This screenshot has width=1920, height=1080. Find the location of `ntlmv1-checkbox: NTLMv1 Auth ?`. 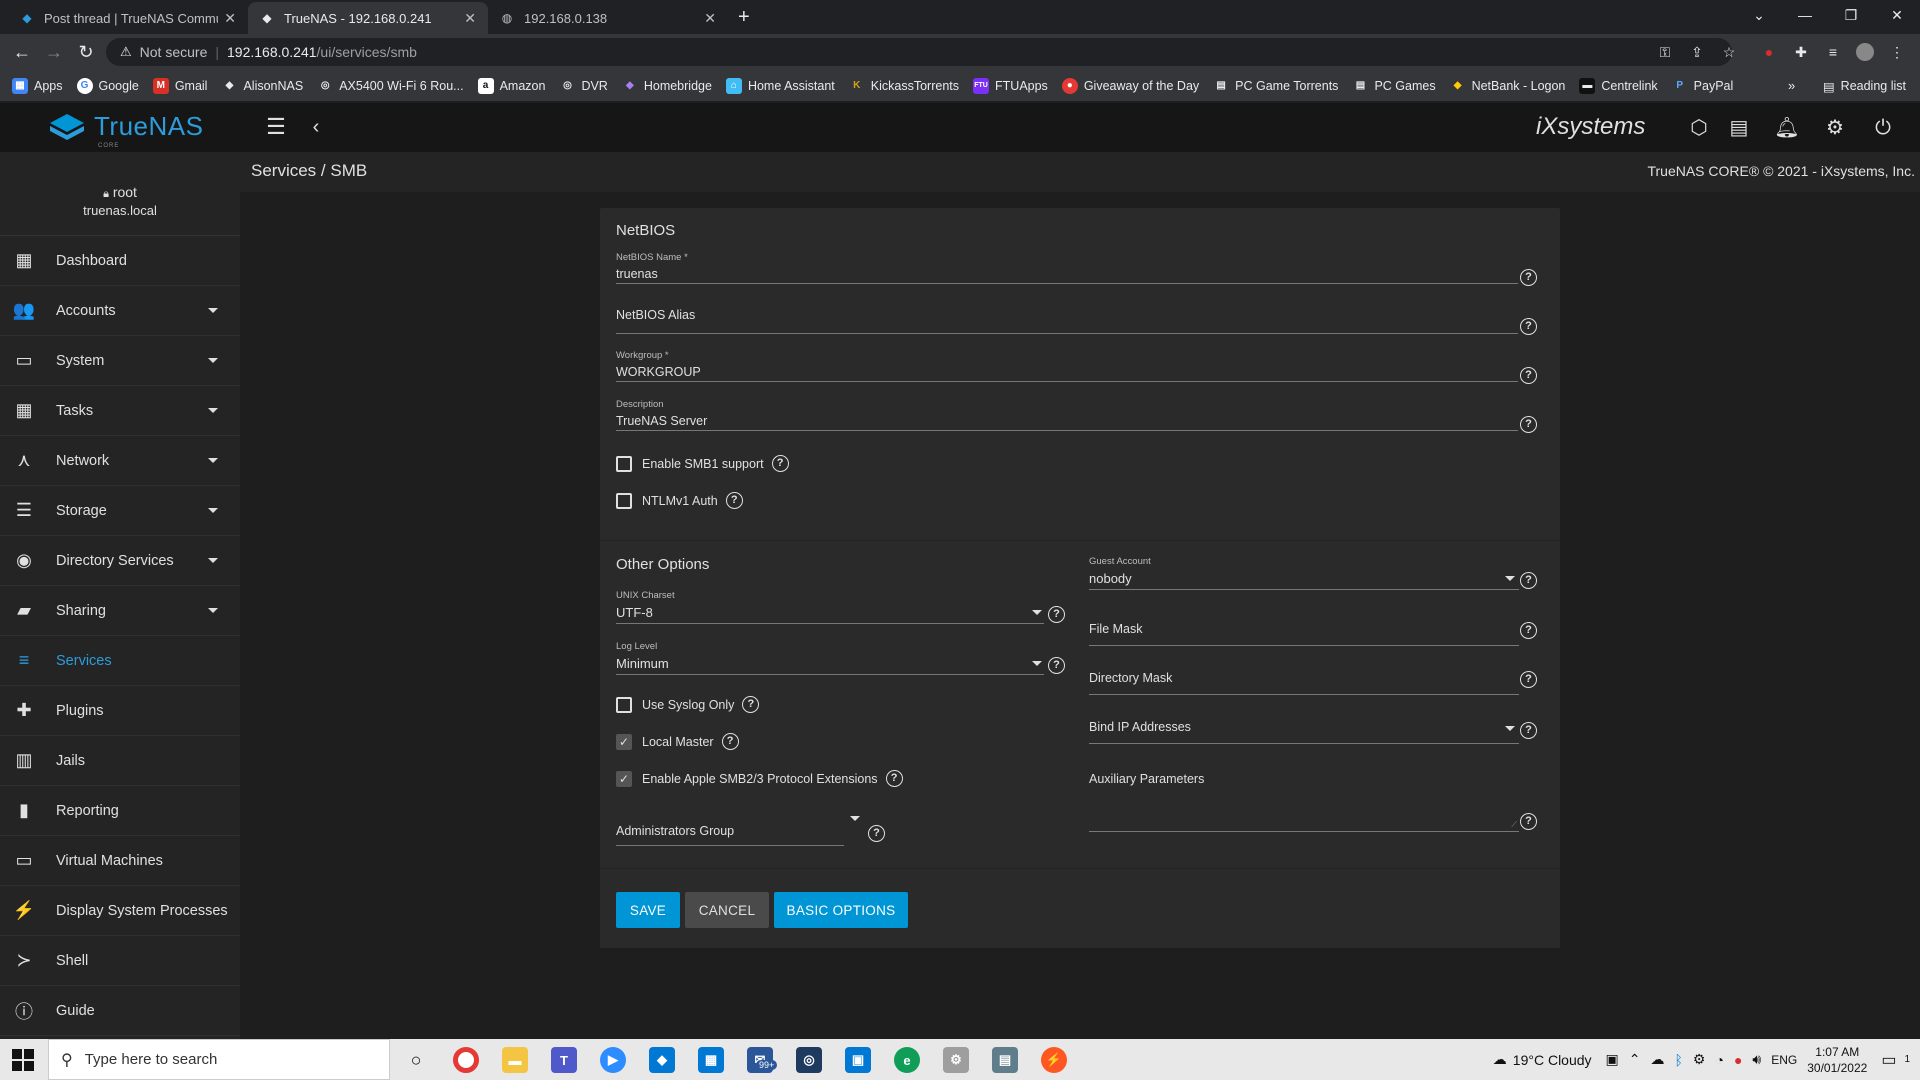

ntlmv1-checkbox: NTLMv1 Auth ? is located at coordinates (679, 500).